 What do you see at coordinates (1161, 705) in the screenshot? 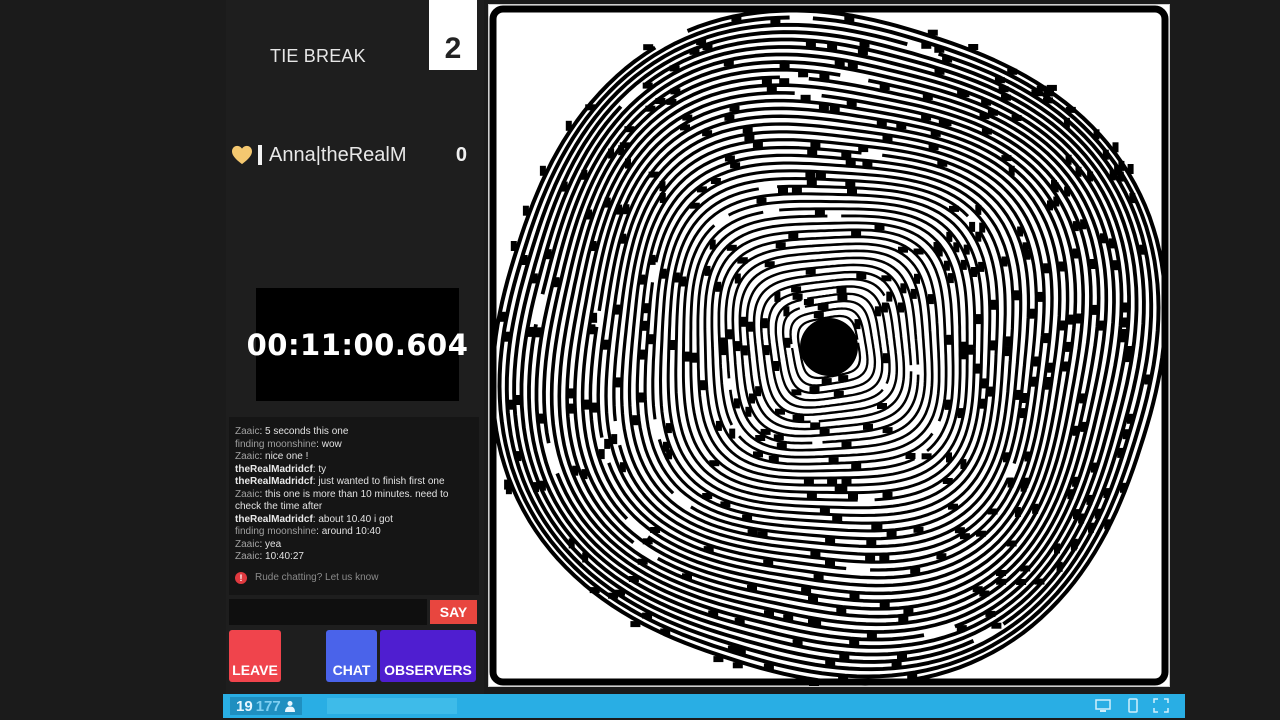
I see `fullscreen-icon` at bounding box center [1161, 705].